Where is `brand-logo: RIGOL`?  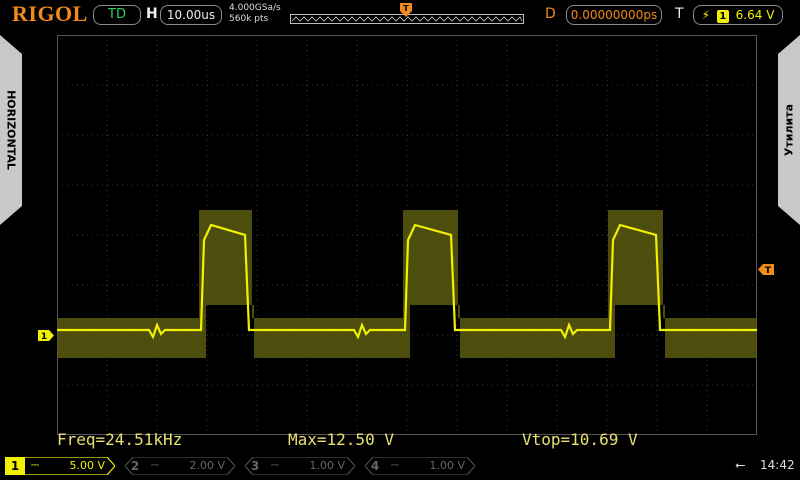 brand-logo: RIGOL is located at coordinates (50, 13).